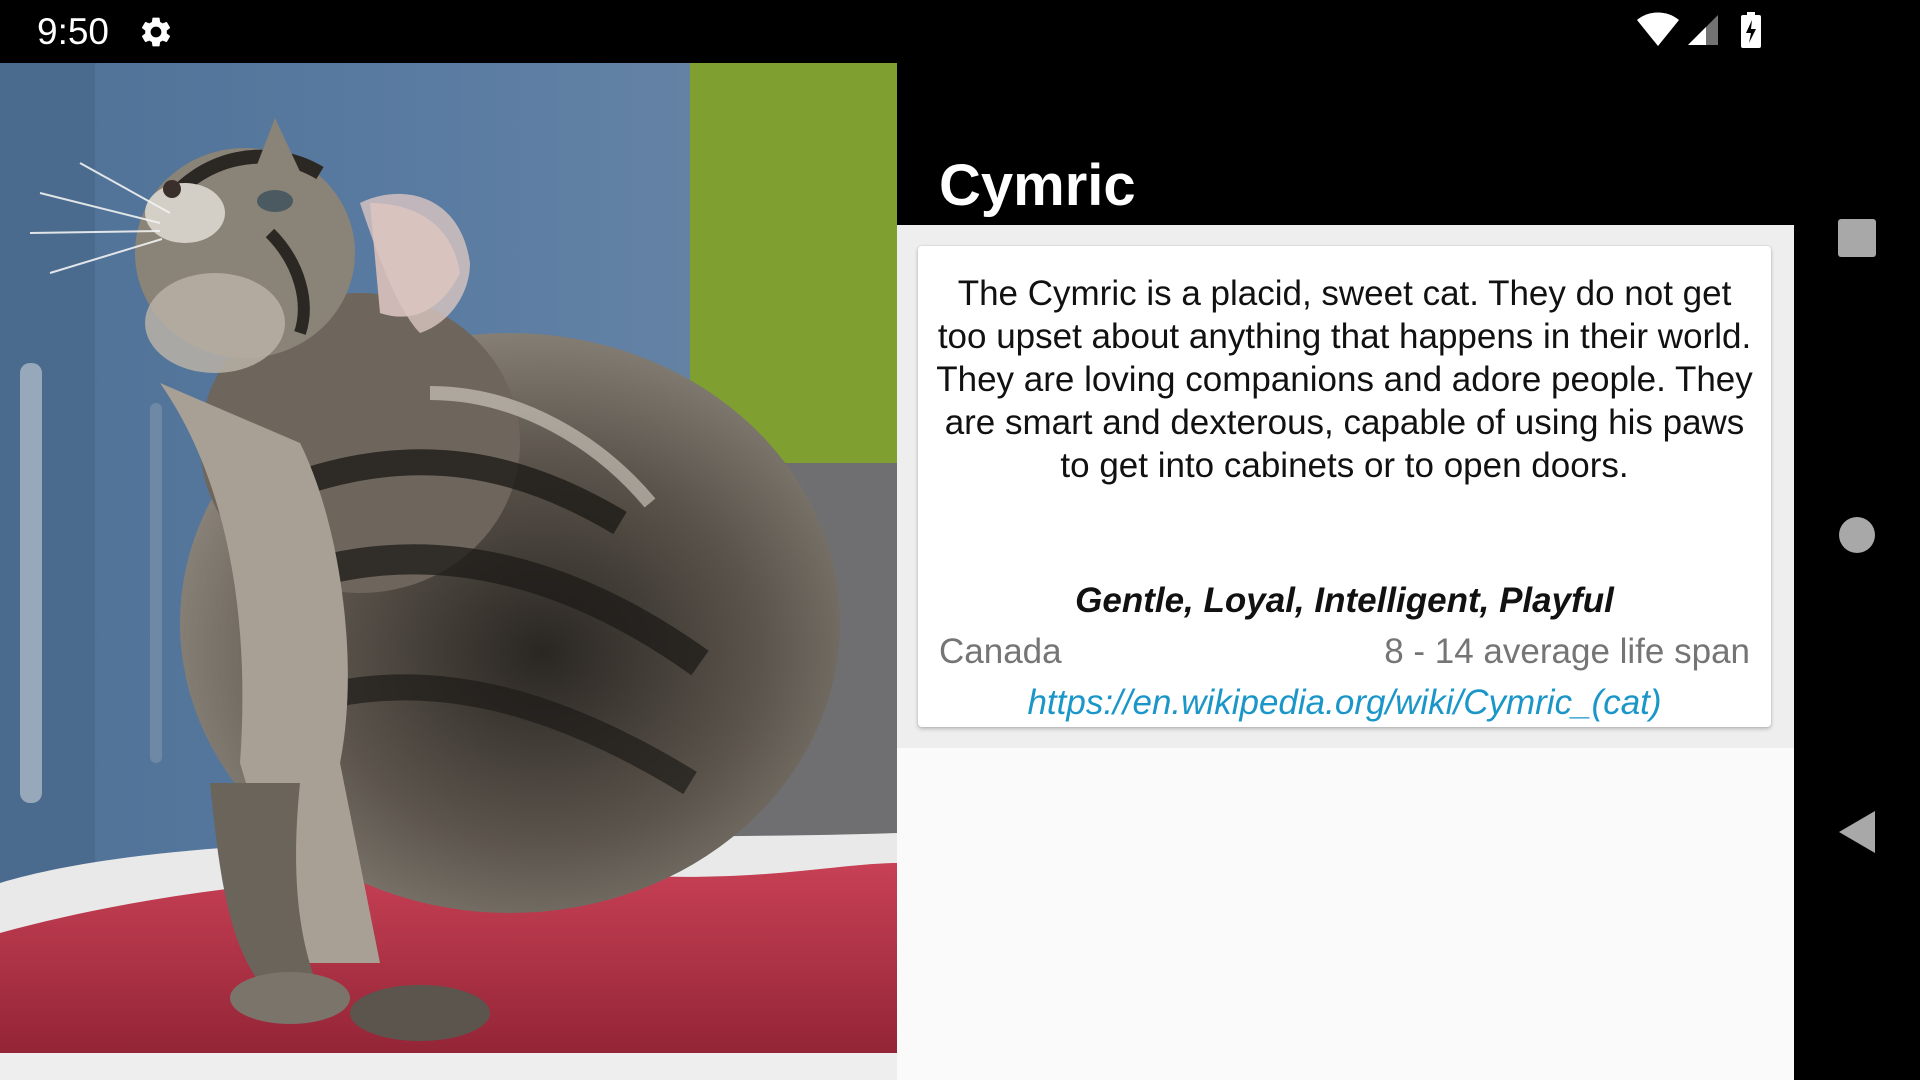  I want to click on status-bar: 9:50, so click(960, 31).